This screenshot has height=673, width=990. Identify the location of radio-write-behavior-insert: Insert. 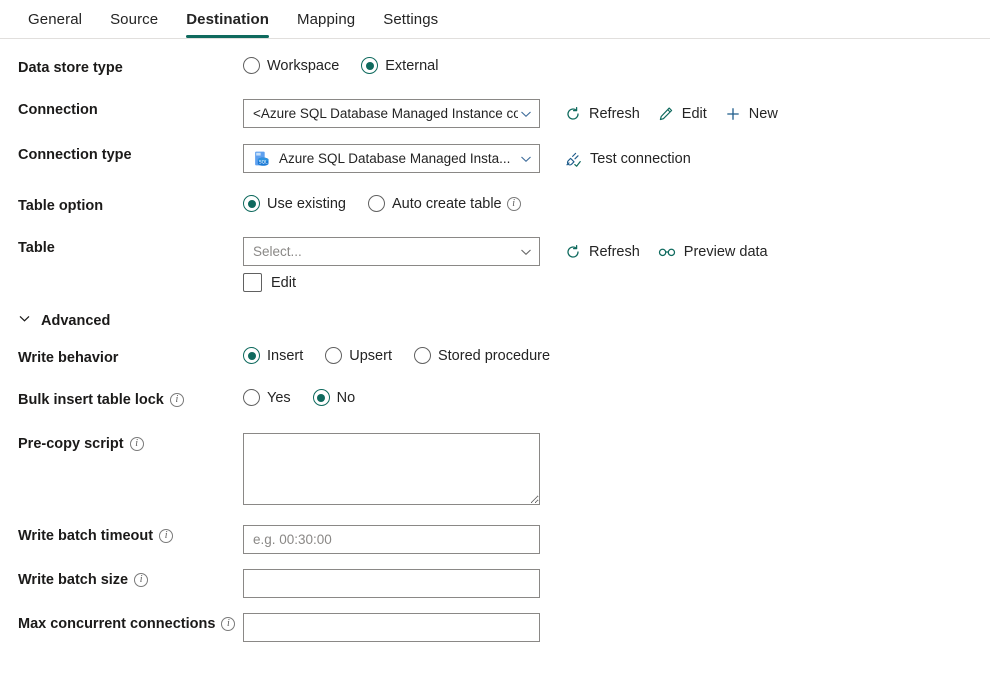
(273, 355).